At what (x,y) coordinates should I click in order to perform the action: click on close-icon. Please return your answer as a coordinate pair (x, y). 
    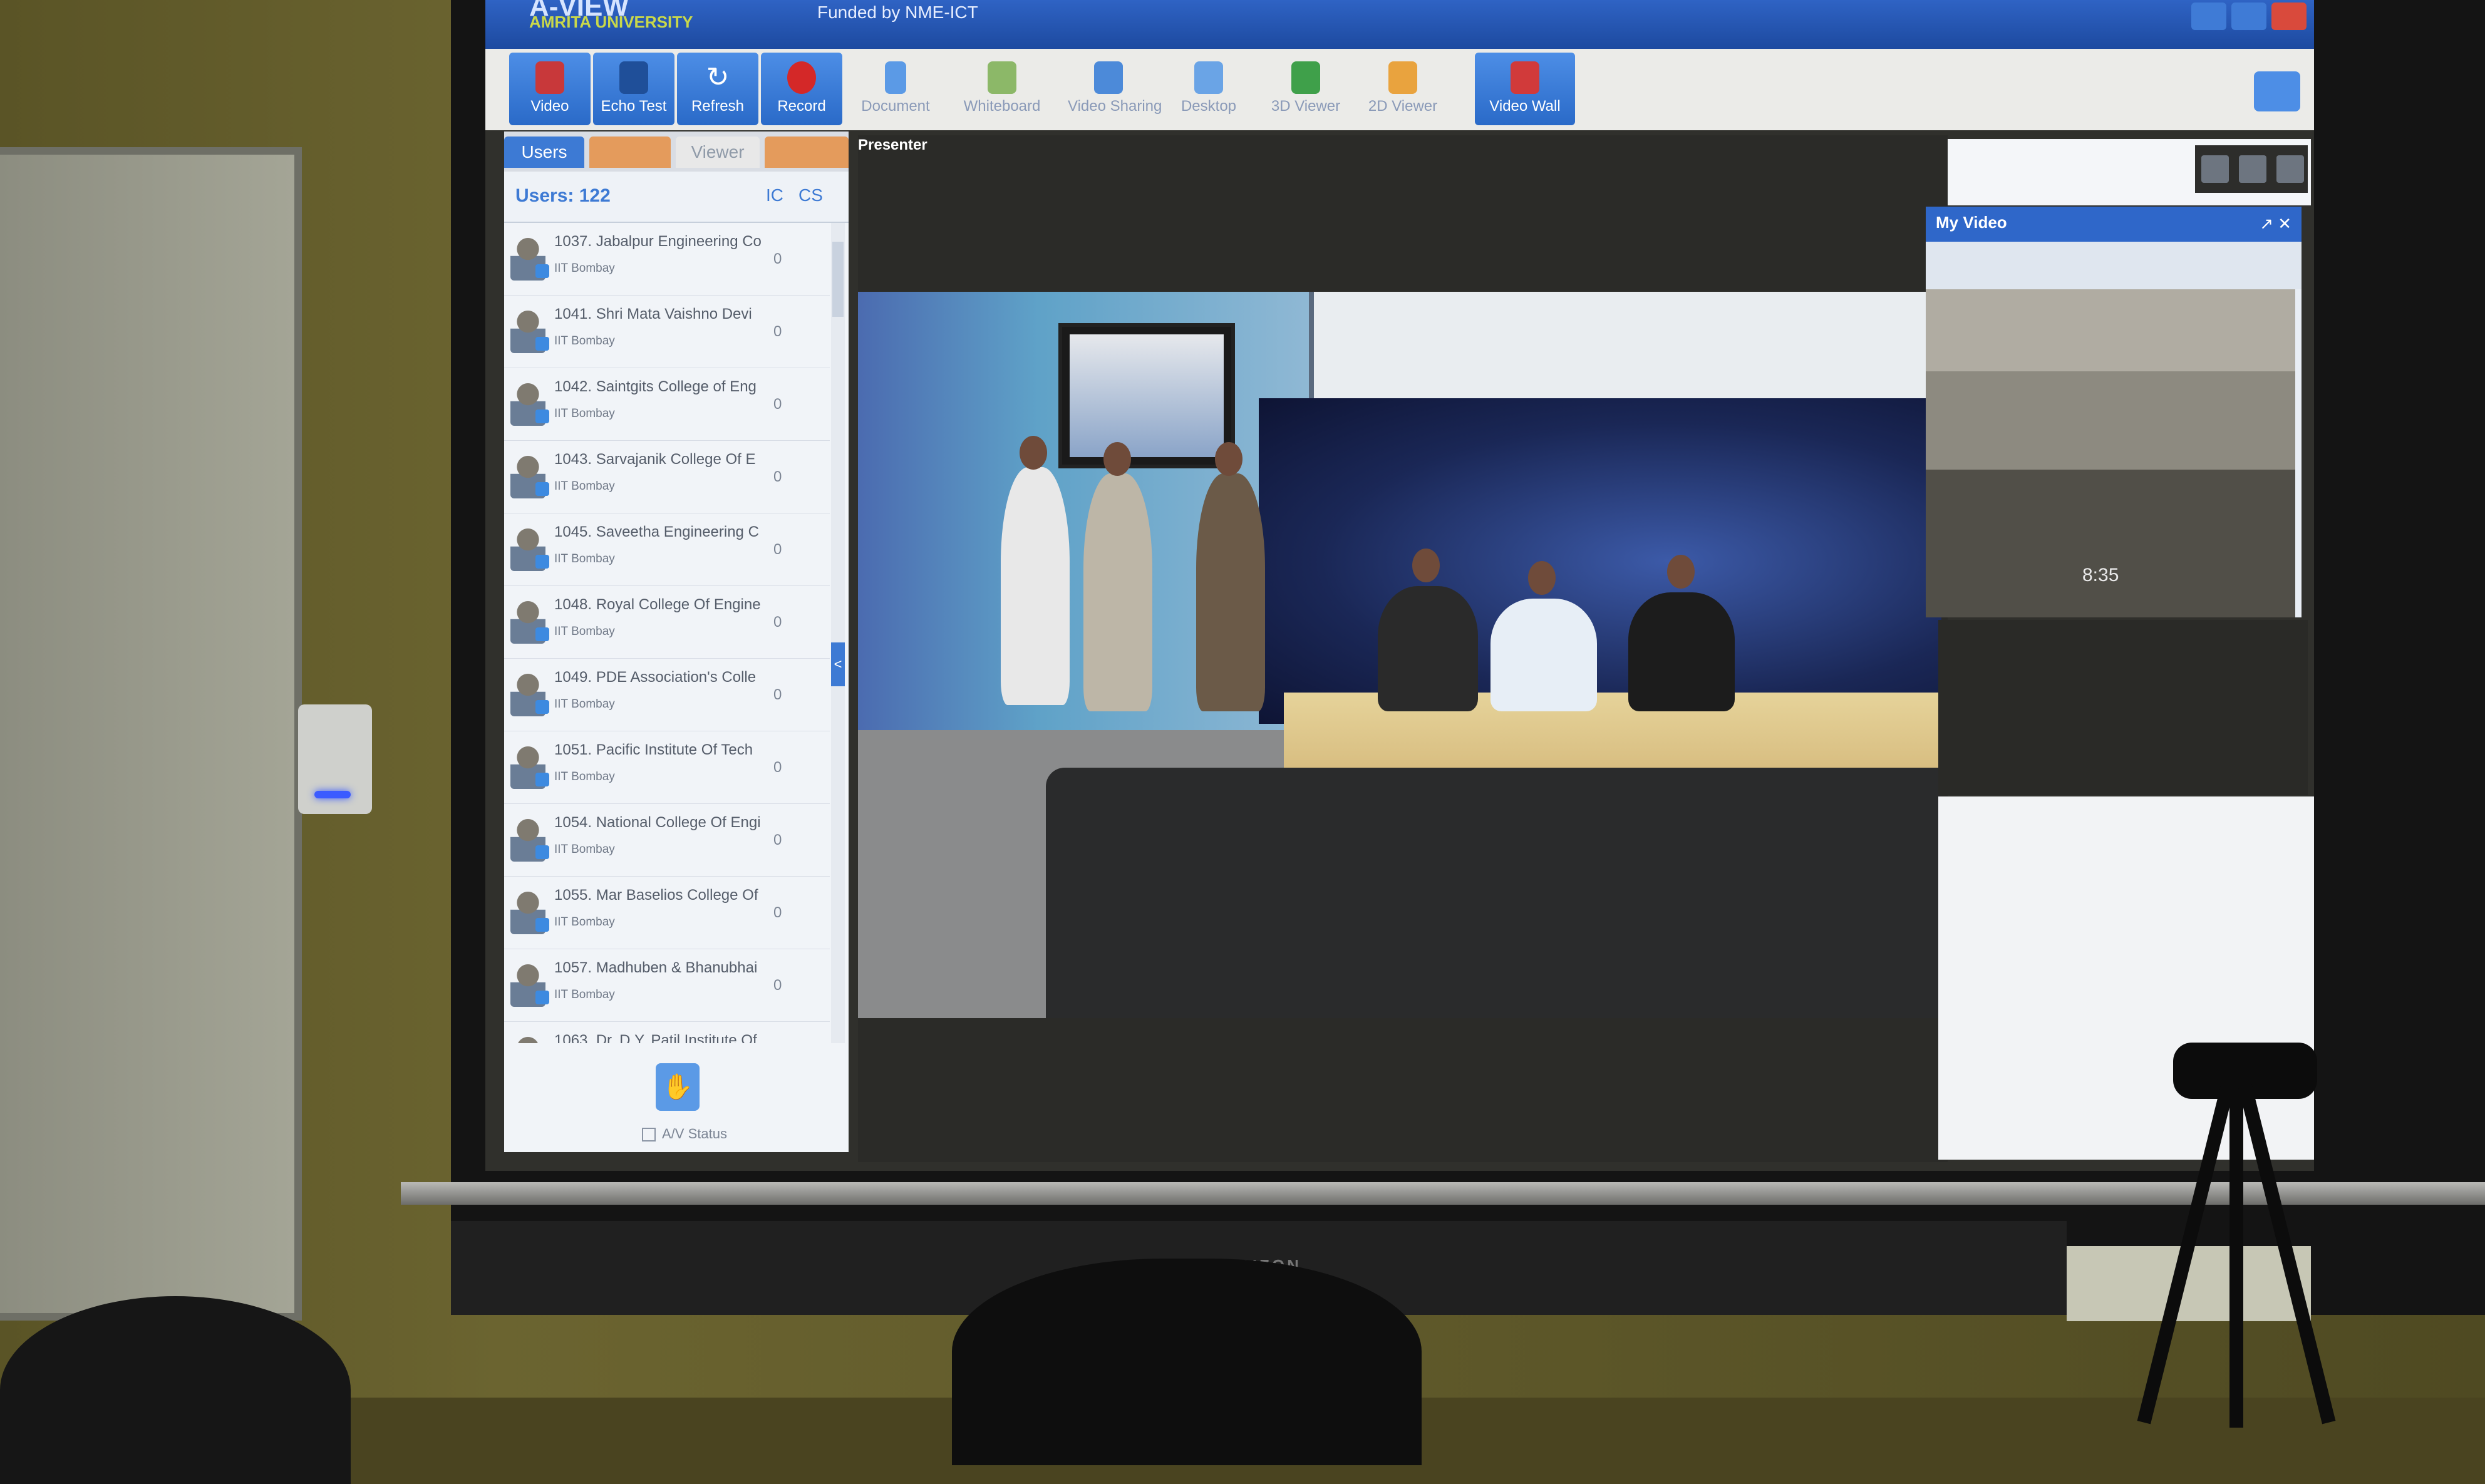
    Looking at the image, I should click on (2290, 169).